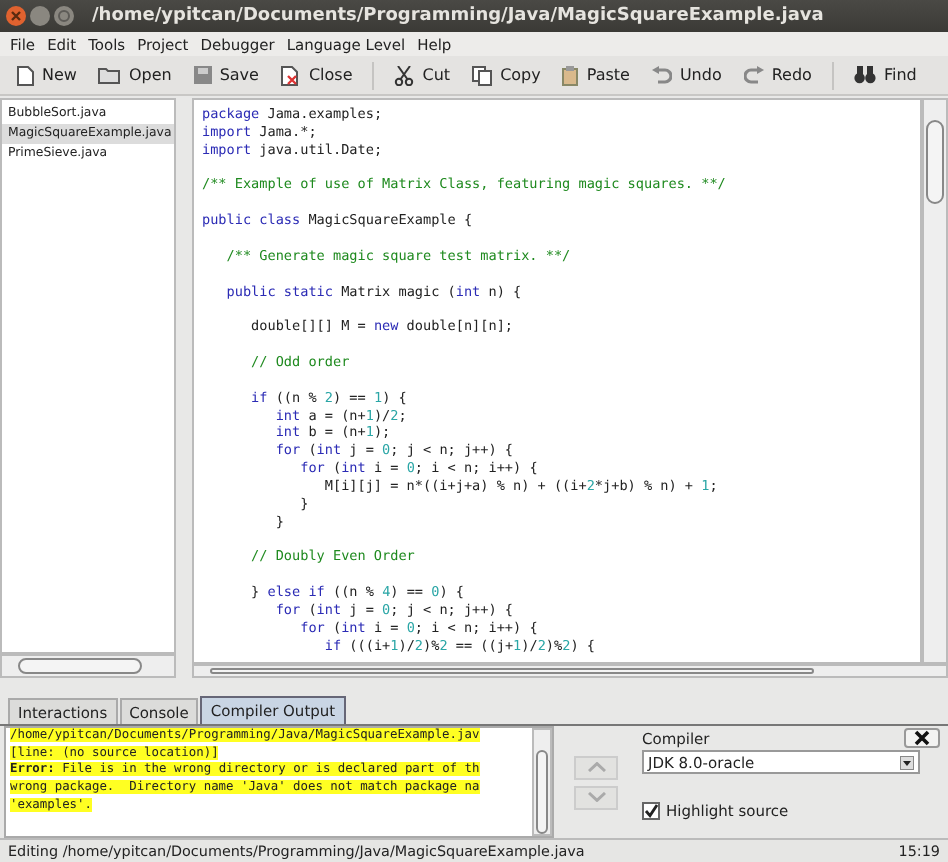 Image resolution: width=948 pixels, height=862 pixels. What do you see at coordinates (88, 666) in the screenshot?
I see `horizontal-scrollbar` at bounding box center [88, 666].